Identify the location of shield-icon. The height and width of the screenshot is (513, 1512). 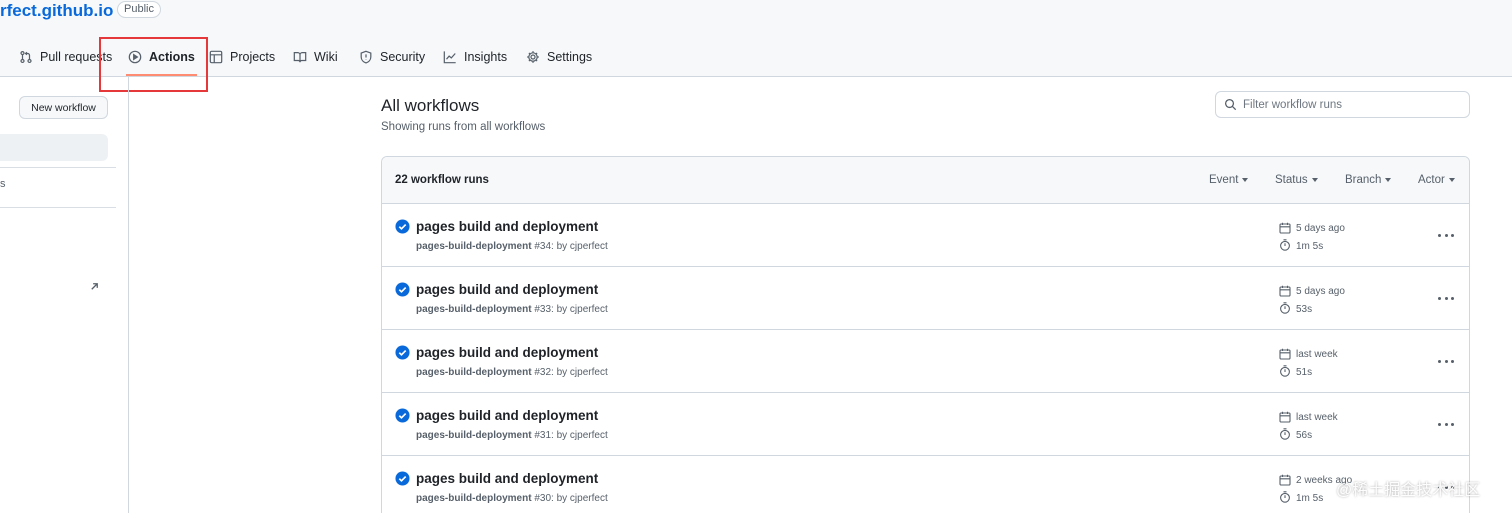
(366, 57).